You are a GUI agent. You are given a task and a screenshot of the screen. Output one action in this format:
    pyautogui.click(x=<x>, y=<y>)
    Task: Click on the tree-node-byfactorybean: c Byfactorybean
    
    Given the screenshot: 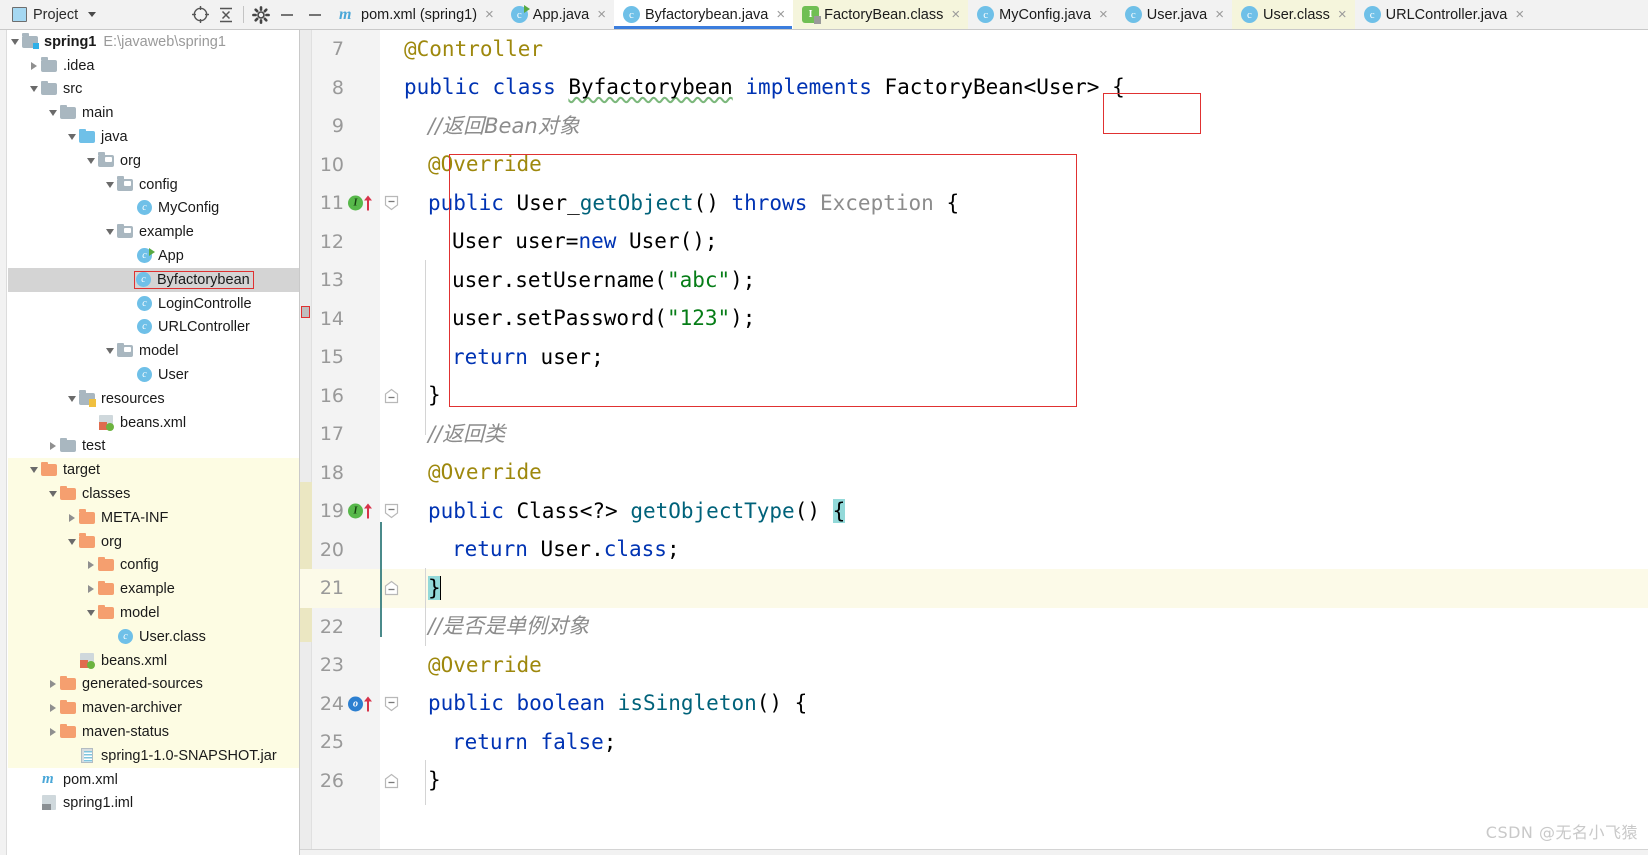 What is the action you would take?
    pyautogui.click(x=153, y=279)
    